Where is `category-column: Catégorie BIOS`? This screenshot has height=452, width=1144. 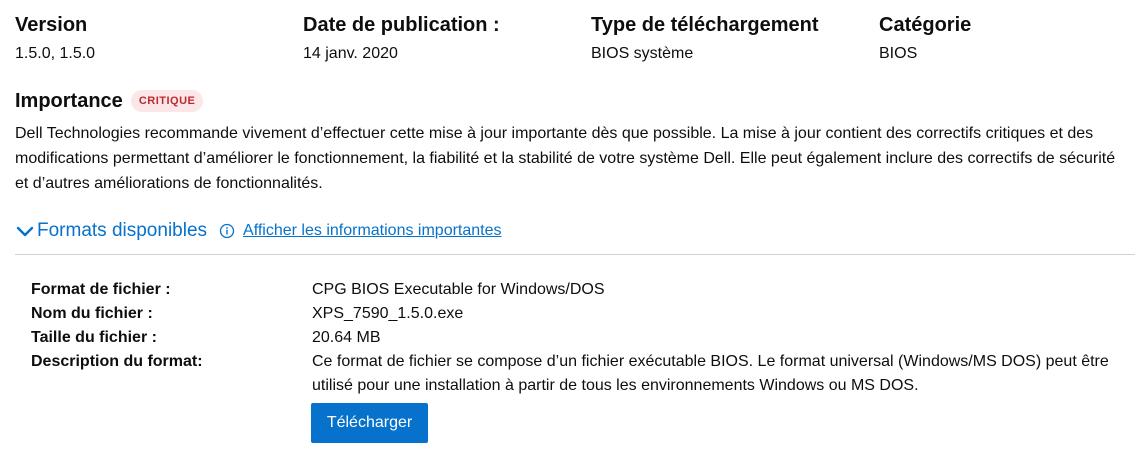
category-column: Catégorie BIOS is located at coordinates (925, 38).